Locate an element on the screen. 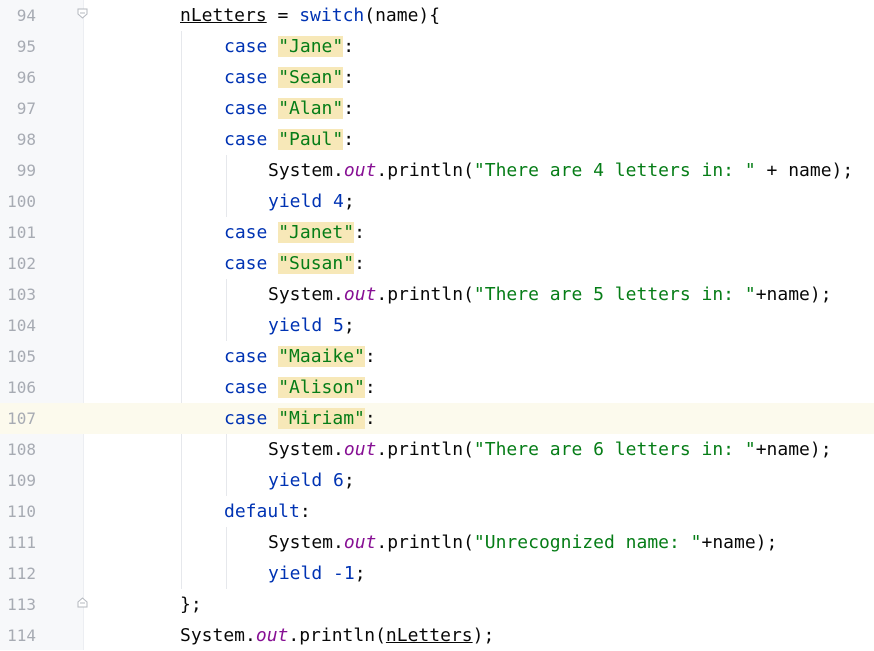 The width and height of the screenshot is (874, 651). line-number: 106 is located at coordinates (21, 387).